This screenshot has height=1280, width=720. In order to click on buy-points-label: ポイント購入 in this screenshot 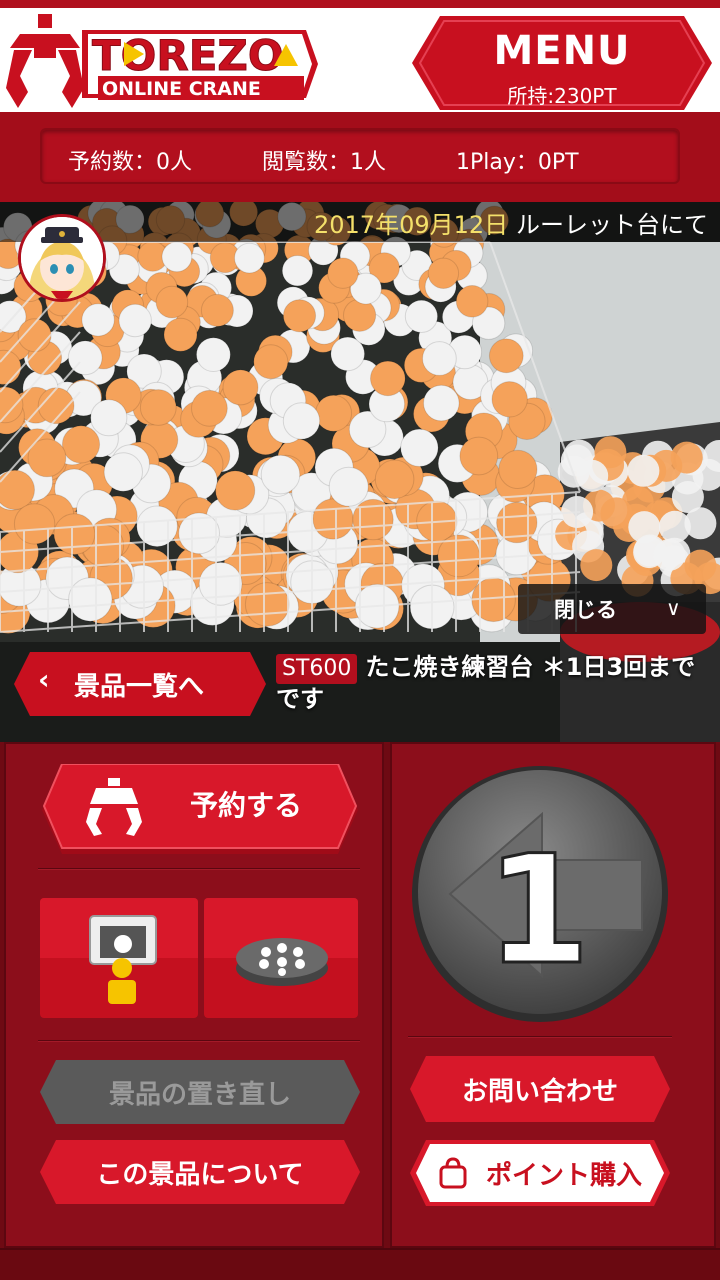, I will do `click(563, 1176)`.